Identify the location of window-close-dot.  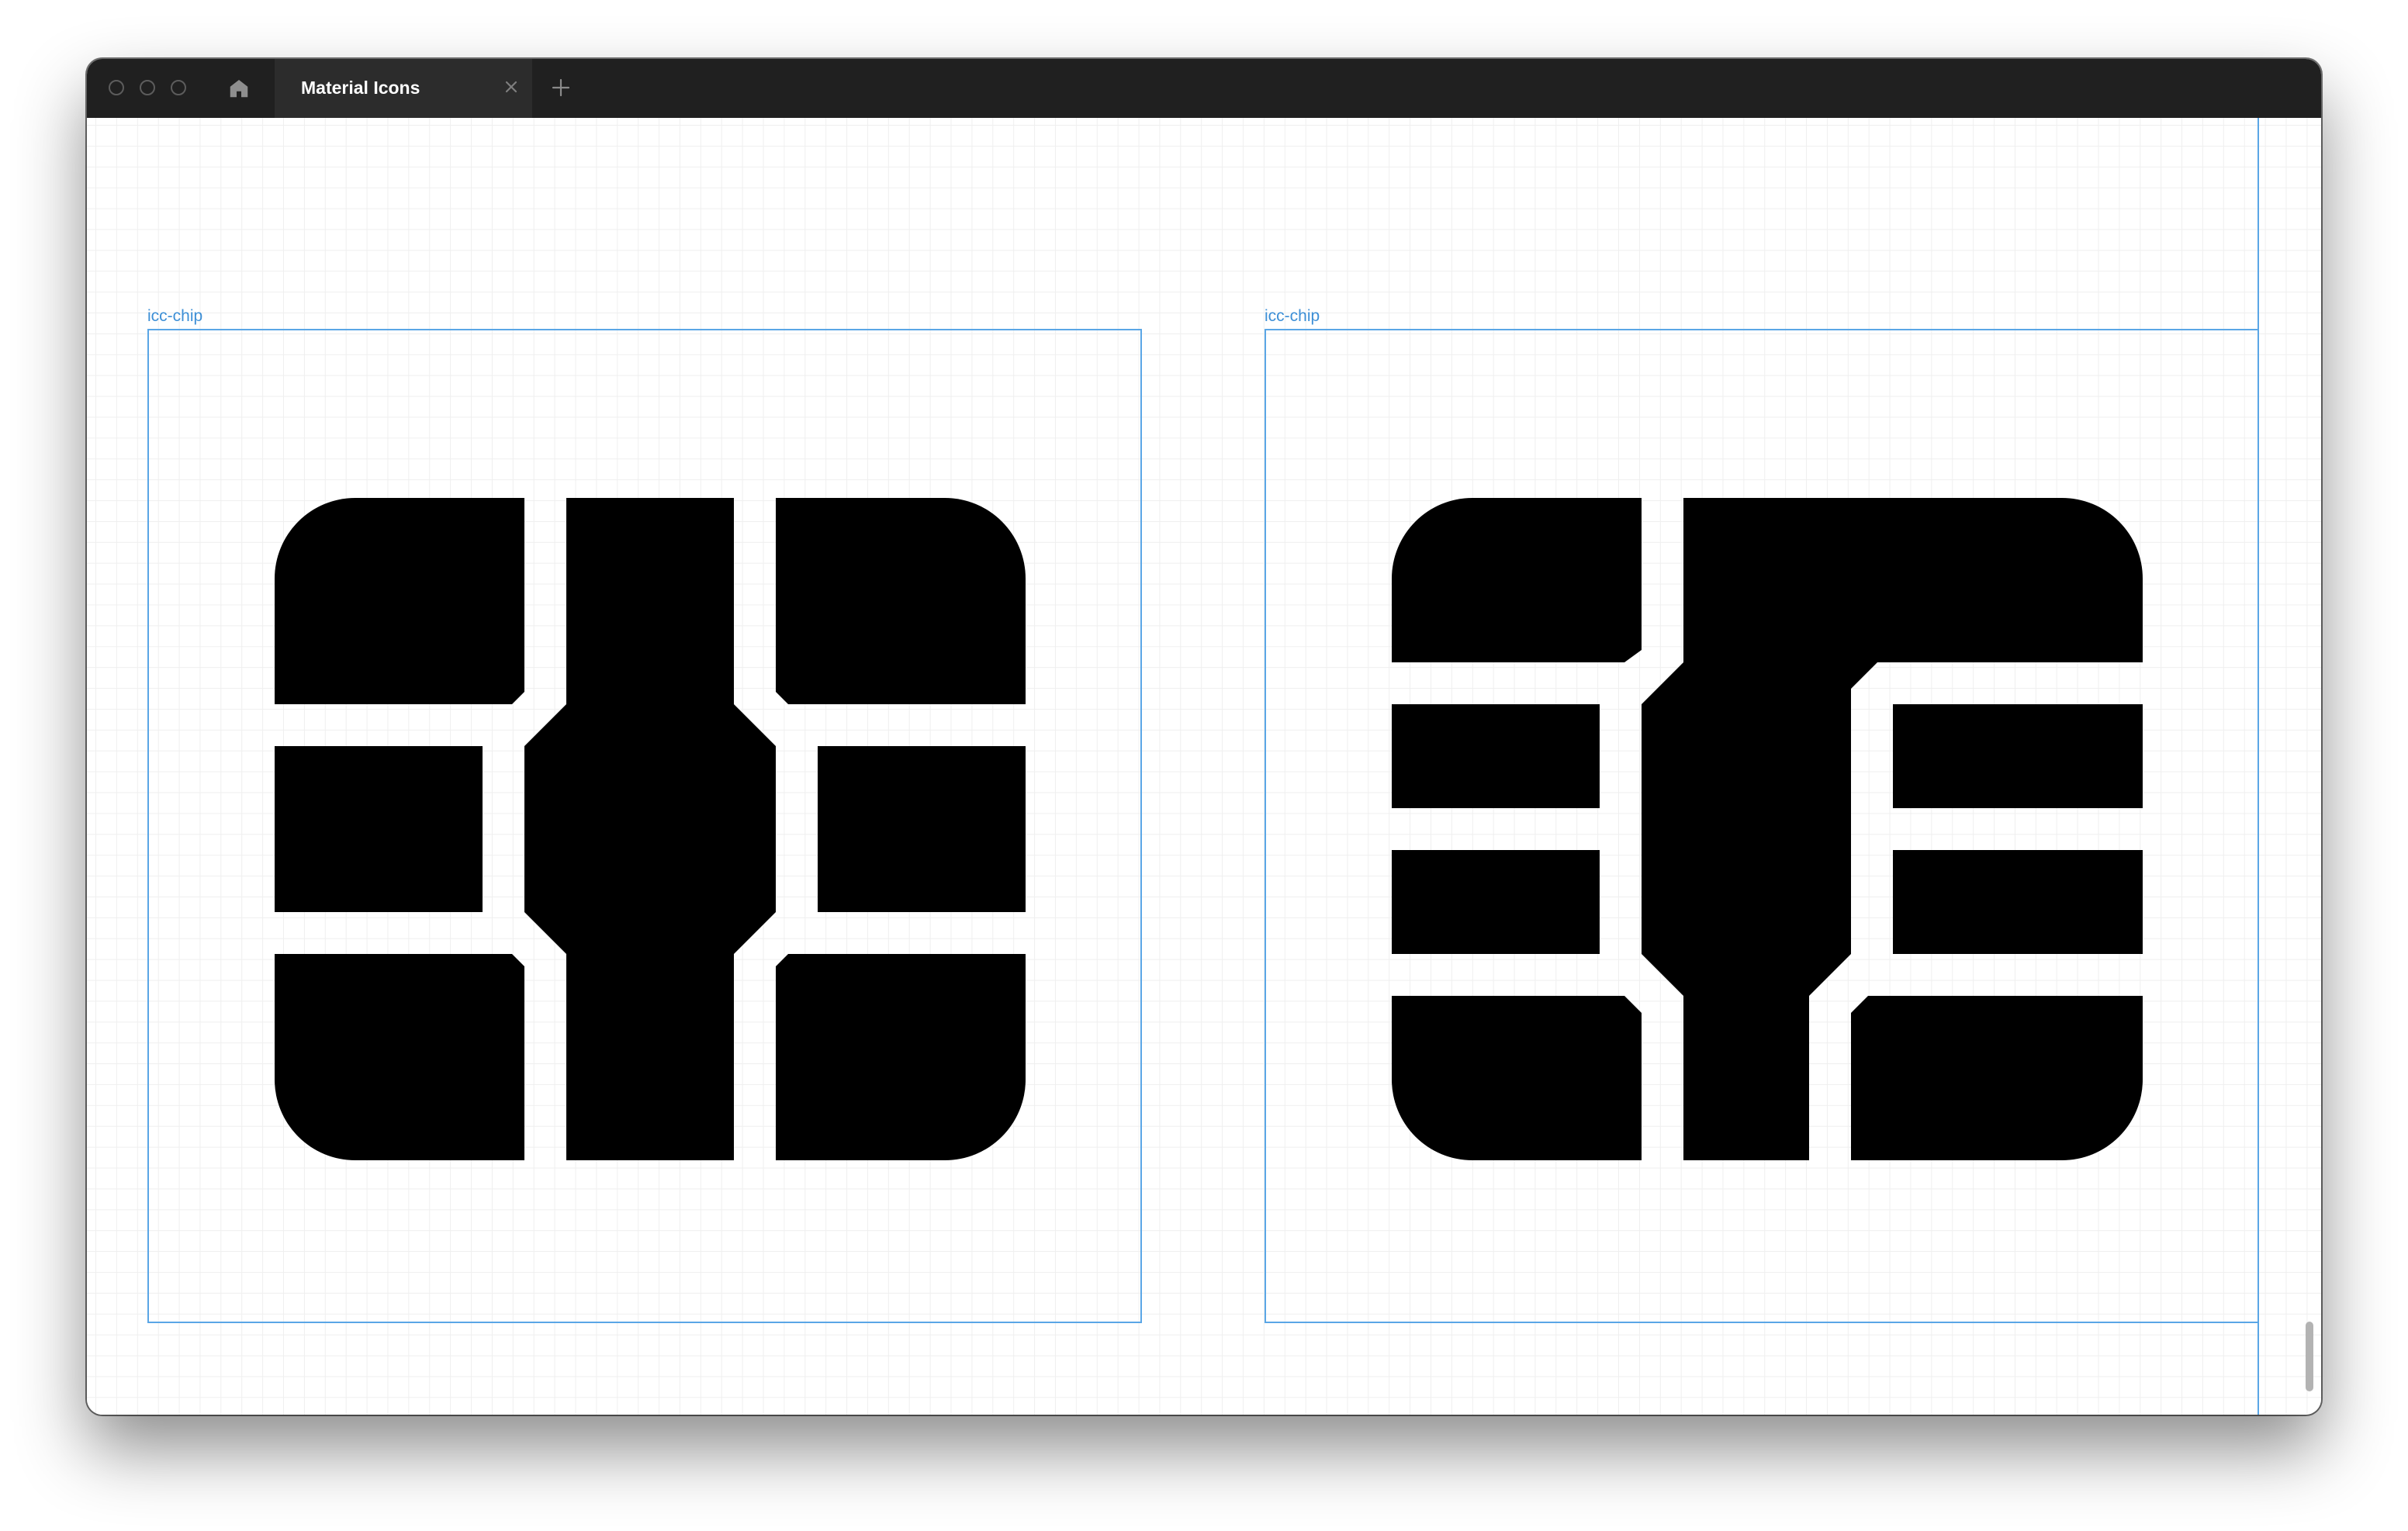
(116, 87).